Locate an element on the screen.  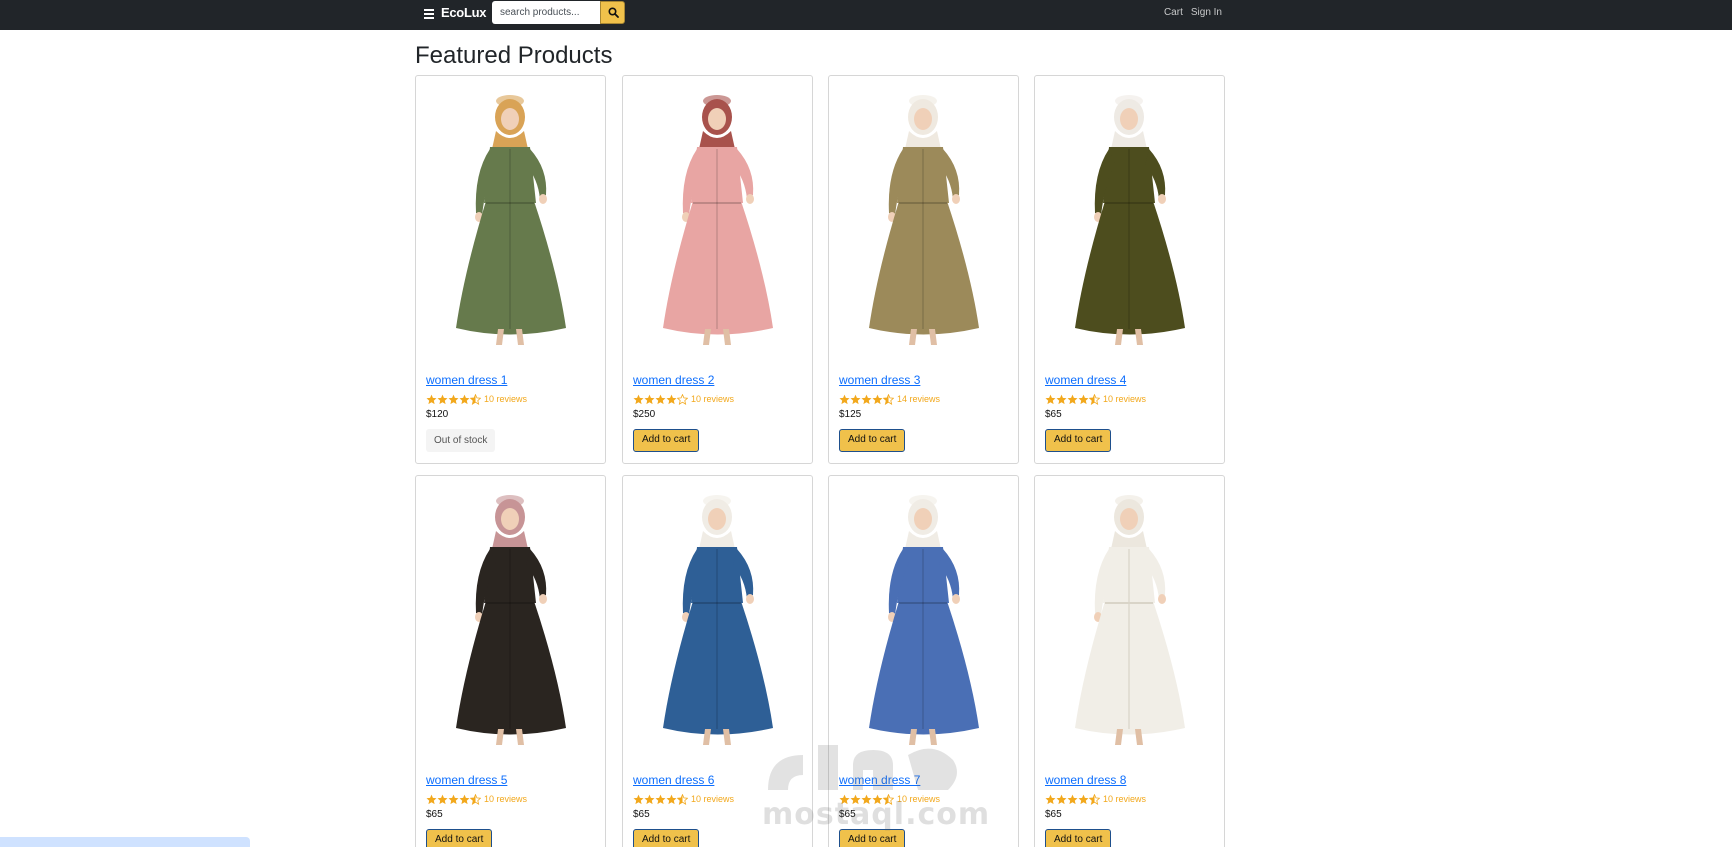
review-count: 14 reviews is located at coordinates (919, 398).